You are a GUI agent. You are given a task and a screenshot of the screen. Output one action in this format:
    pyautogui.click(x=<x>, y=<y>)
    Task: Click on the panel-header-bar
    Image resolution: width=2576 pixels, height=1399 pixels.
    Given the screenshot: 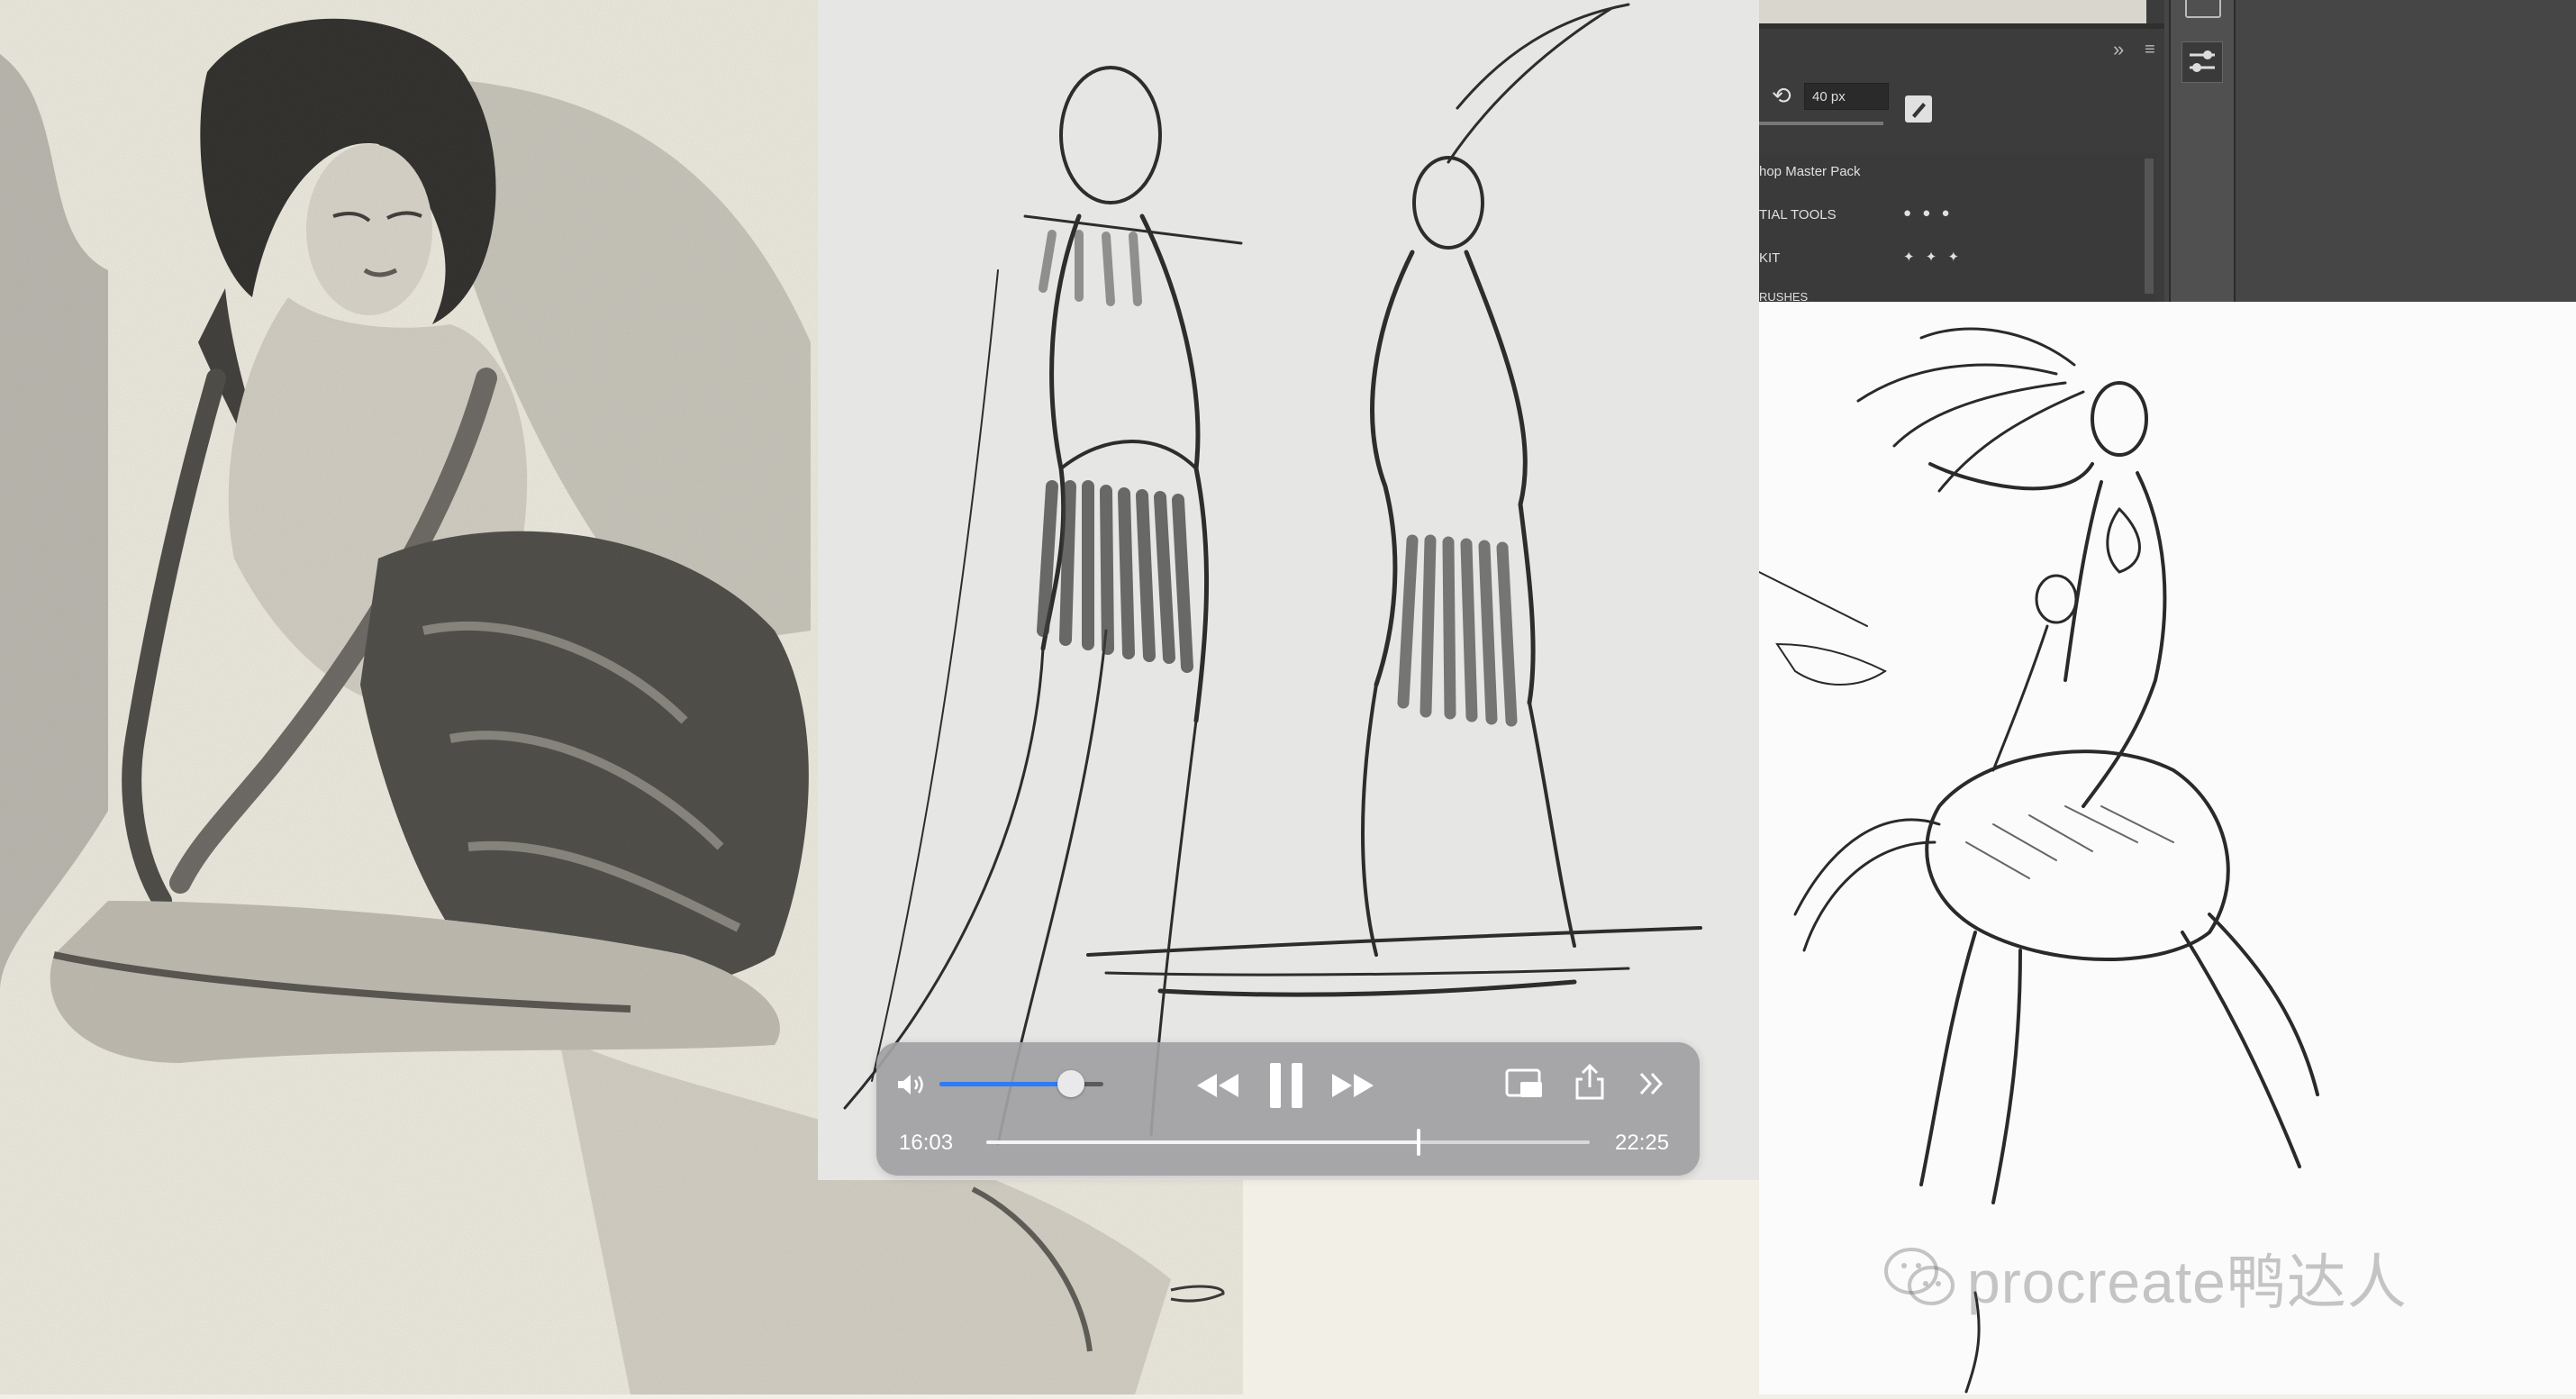 What is the action you would take?
    pyautogui.click(x=1962, y=26)
    